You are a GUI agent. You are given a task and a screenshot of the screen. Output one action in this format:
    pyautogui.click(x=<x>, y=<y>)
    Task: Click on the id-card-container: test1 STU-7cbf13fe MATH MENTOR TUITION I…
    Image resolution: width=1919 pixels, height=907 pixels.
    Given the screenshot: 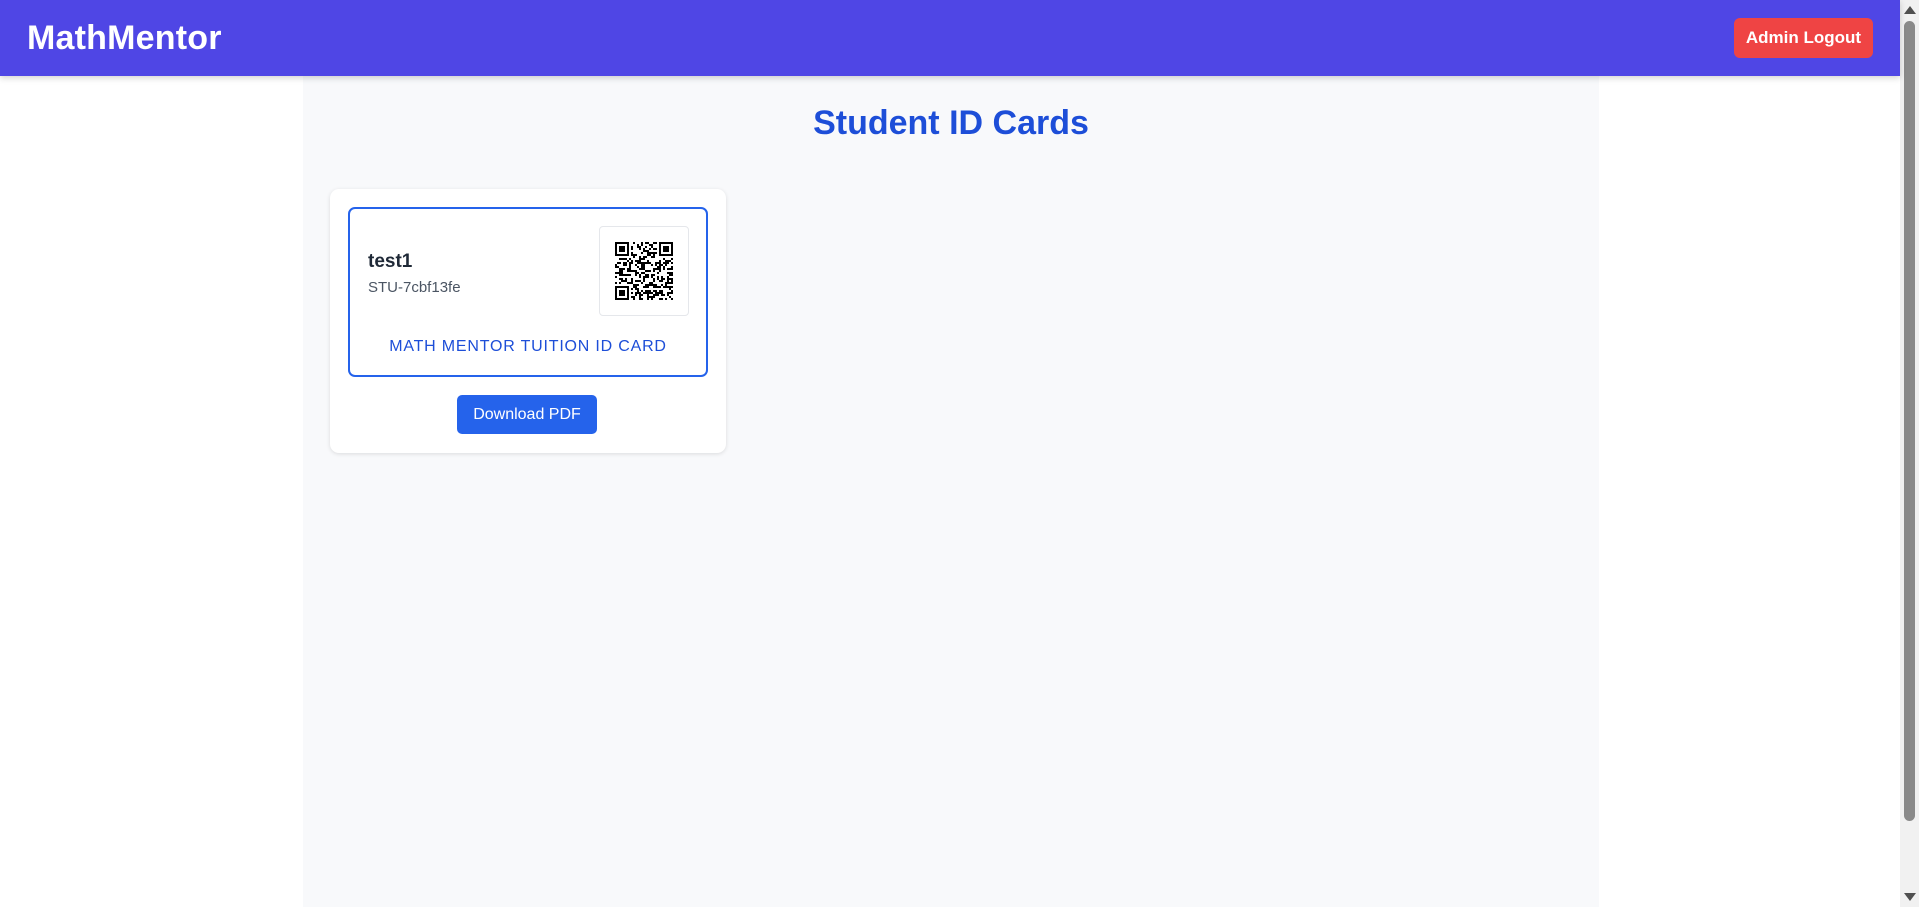 What is the action you would take?
    pyautogui.click(x=528, y=321)
    